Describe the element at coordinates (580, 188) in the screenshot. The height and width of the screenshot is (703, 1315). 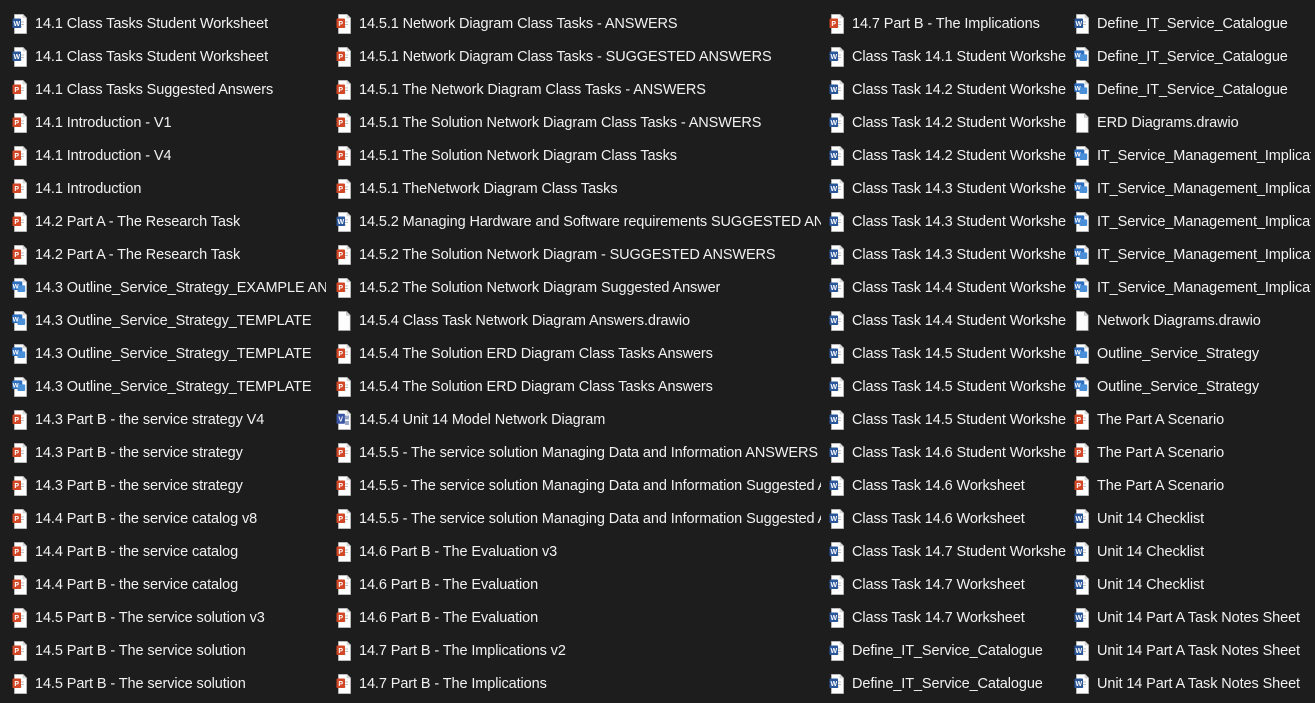
I see `file-list-item: P 14.5.1 TheNetwork Diagram Class Tasks` at that location.